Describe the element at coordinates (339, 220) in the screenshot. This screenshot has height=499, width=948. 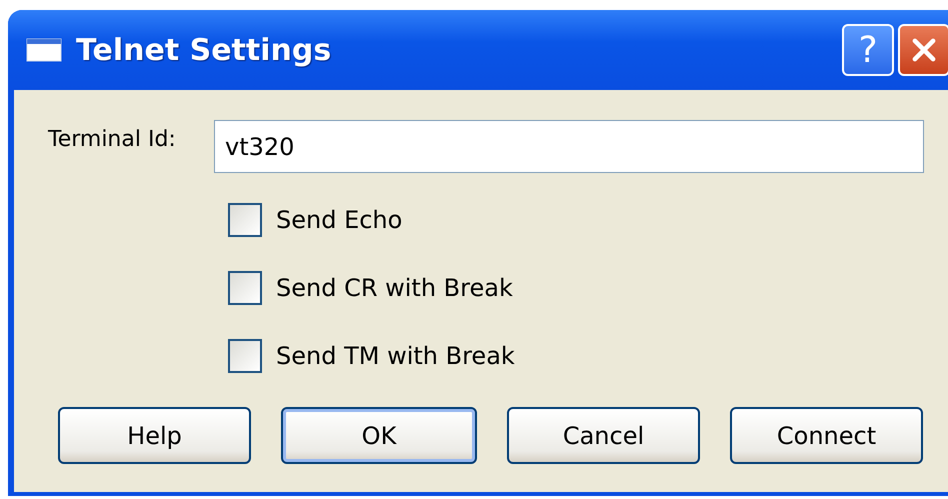
I see `checkbox-label: Send Echo` at that location.